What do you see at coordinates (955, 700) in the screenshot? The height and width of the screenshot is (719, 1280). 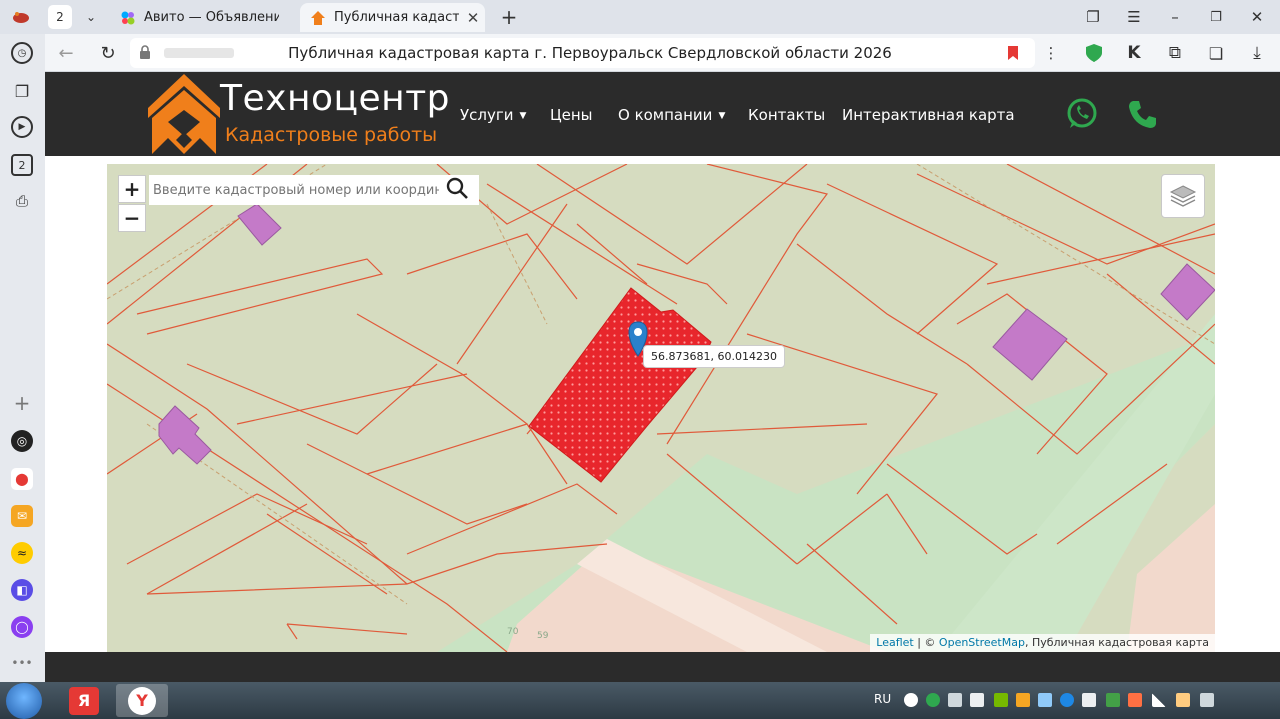 I see `tray-monitor-icon` at bounding box center [955, 700].